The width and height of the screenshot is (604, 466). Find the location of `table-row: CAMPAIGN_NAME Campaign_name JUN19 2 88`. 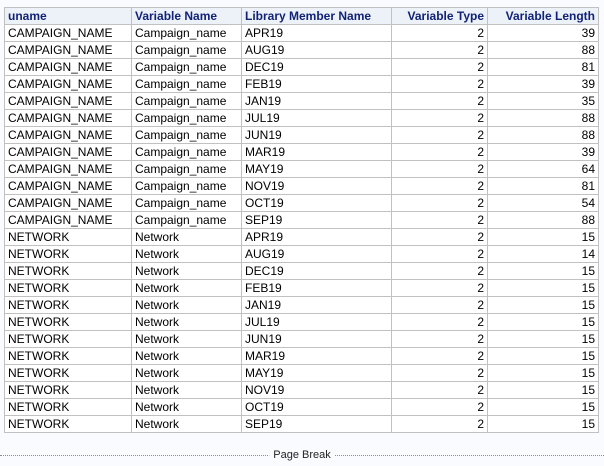

table-row: CAMPAIGN_NAME Campaign_name JUN19 2 88 is located at coordinates (301, 135).